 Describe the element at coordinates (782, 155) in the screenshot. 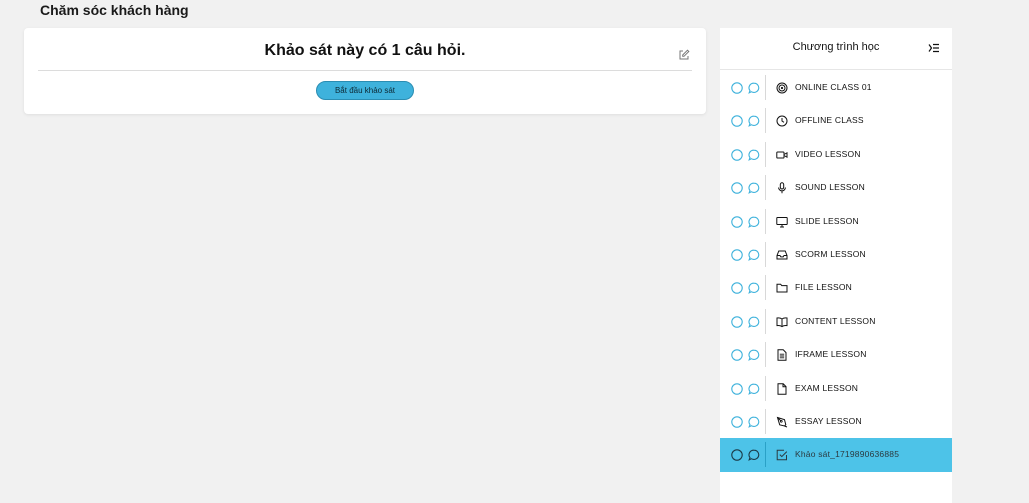

I see `video-icon` at that location.